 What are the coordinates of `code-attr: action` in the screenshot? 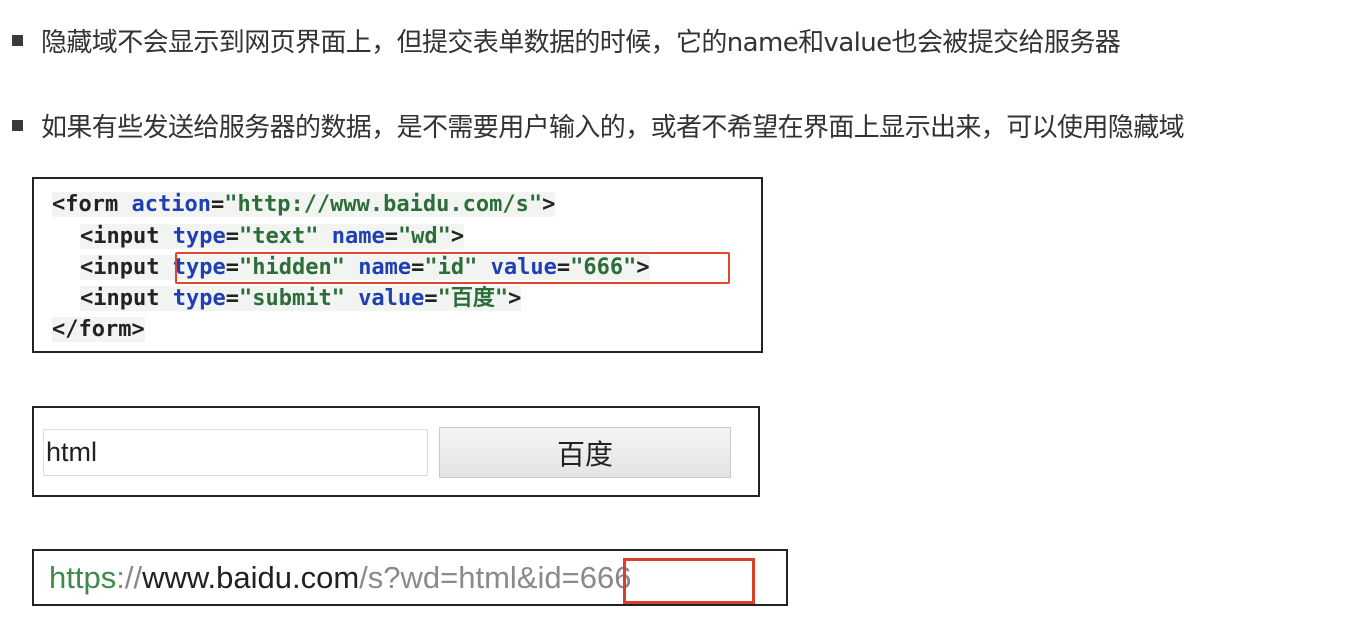 It's located at (171, 204).